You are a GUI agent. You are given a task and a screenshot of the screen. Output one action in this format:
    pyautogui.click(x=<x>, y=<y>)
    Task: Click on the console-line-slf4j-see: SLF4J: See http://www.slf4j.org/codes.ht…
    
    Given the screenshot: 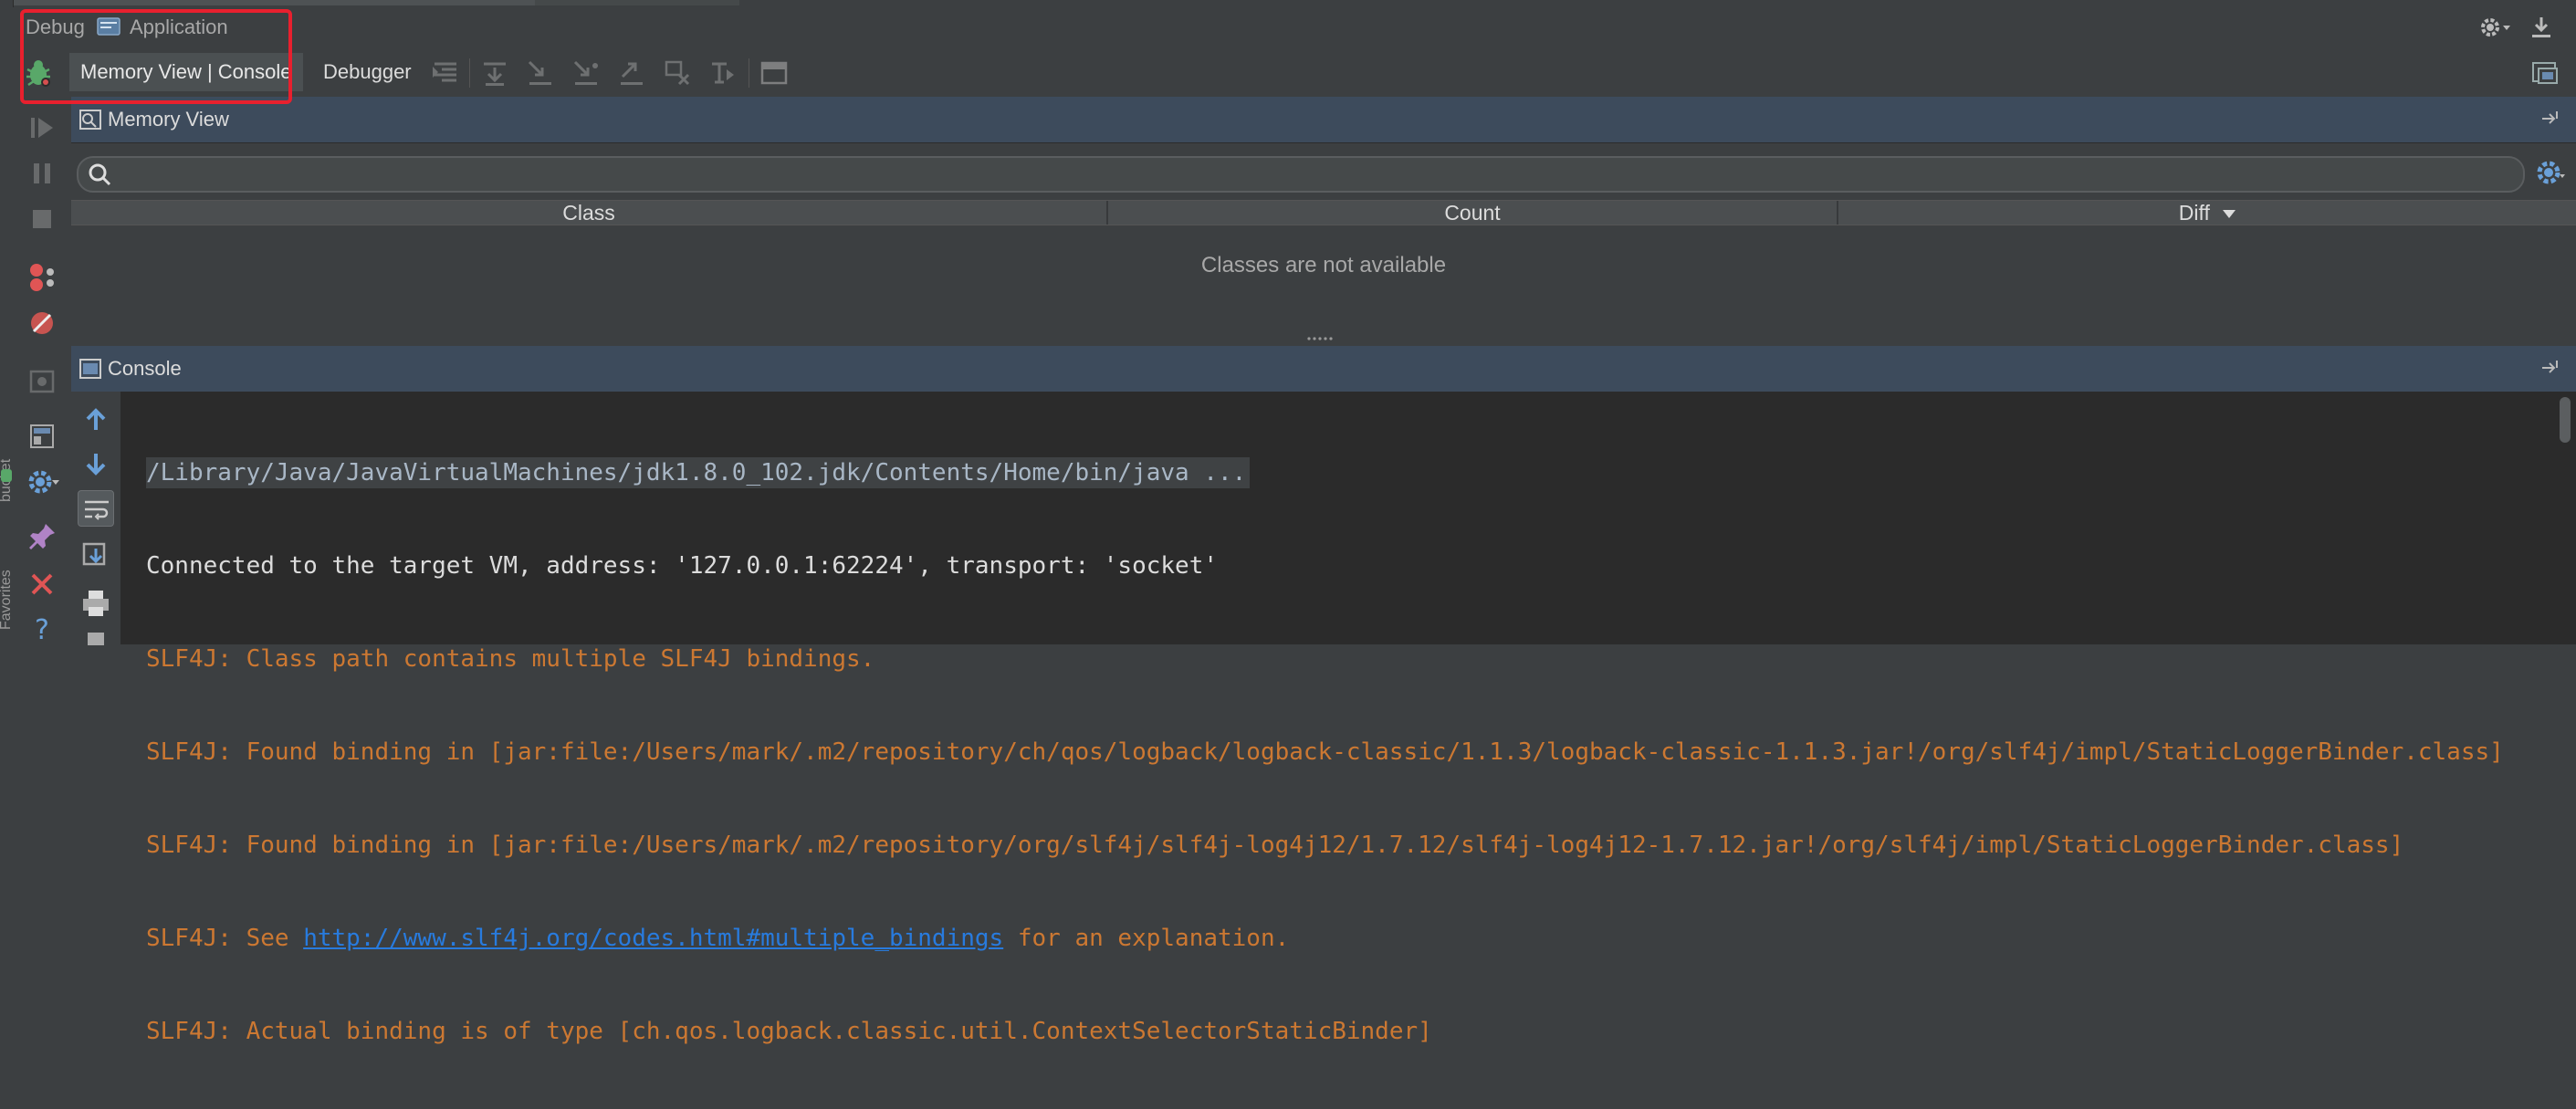 What is the action you would take?
    pyautogui.click(x=1325, y=938)
    